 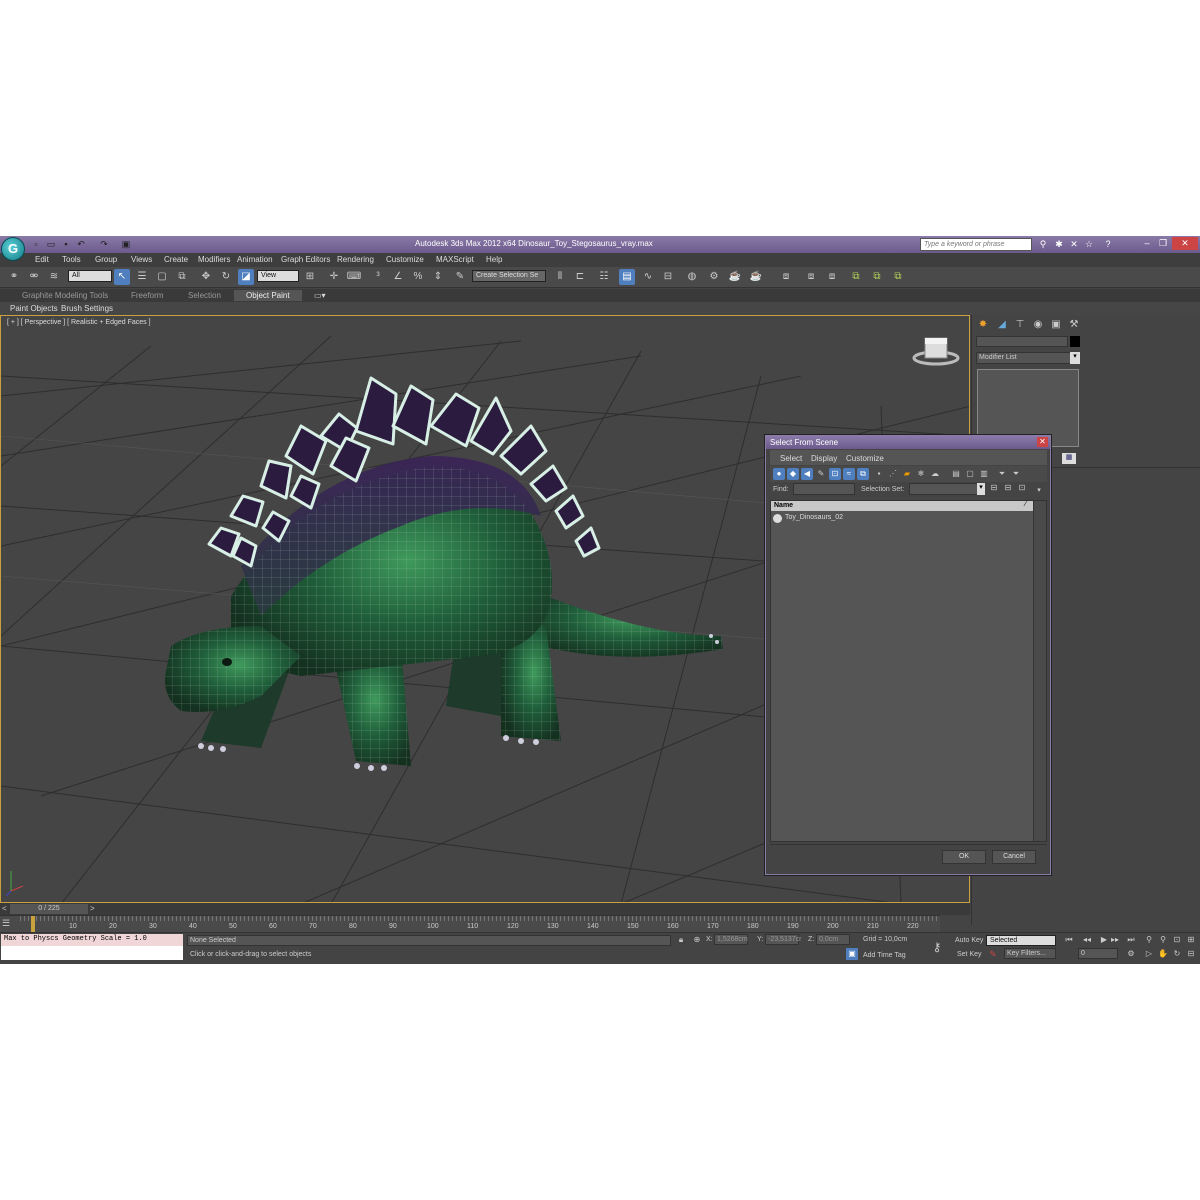 I want to click on bind-space-warp-icon: ≋, so click(x=54, y=277).